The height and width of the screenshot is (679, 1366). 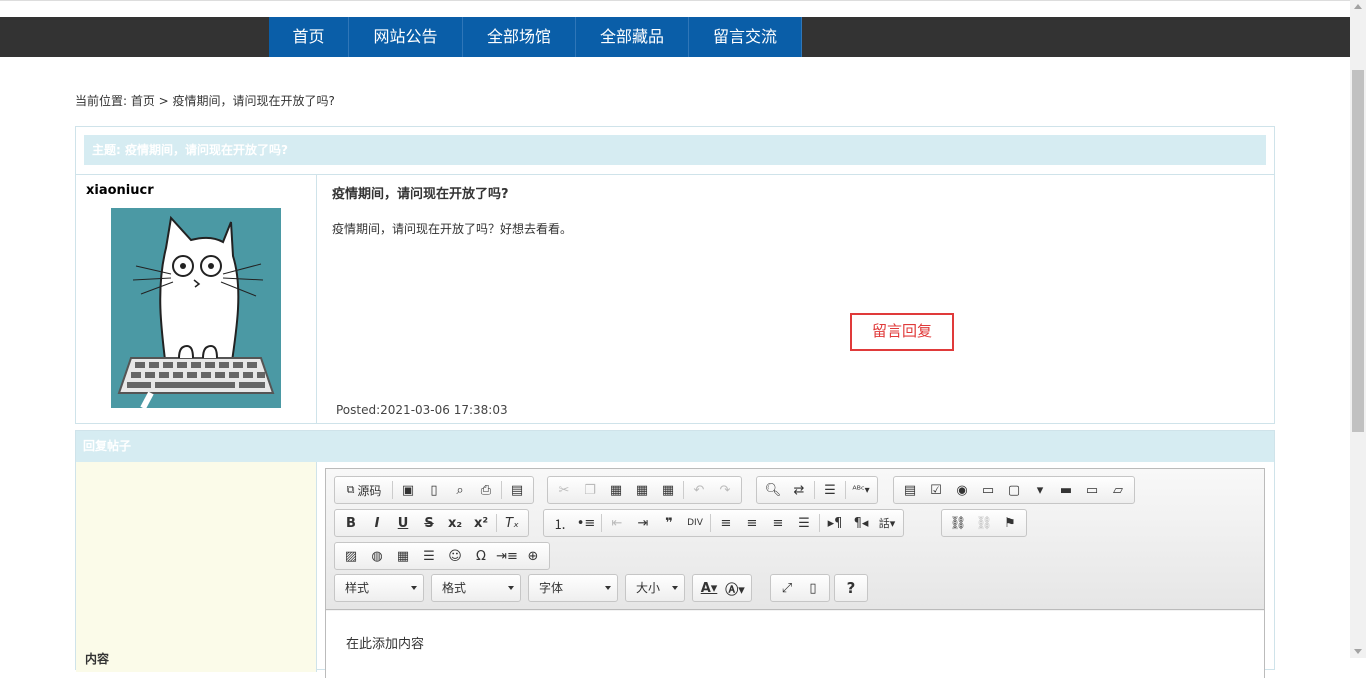 What do you see at coordinates (861, 523) in the screenshot?
I see `rtl-icon: ¶◂` at bounding box center [861, 523].